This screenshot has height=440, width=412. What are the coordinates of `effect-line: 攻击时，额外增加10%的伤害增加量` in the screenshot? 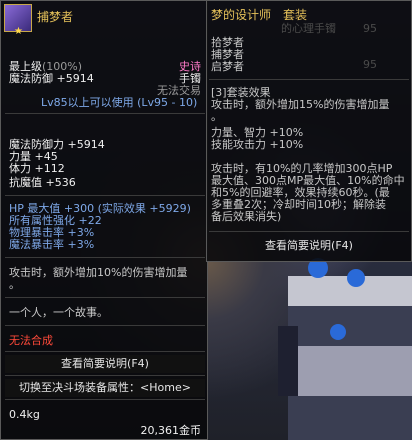 It's located at (98, 272).